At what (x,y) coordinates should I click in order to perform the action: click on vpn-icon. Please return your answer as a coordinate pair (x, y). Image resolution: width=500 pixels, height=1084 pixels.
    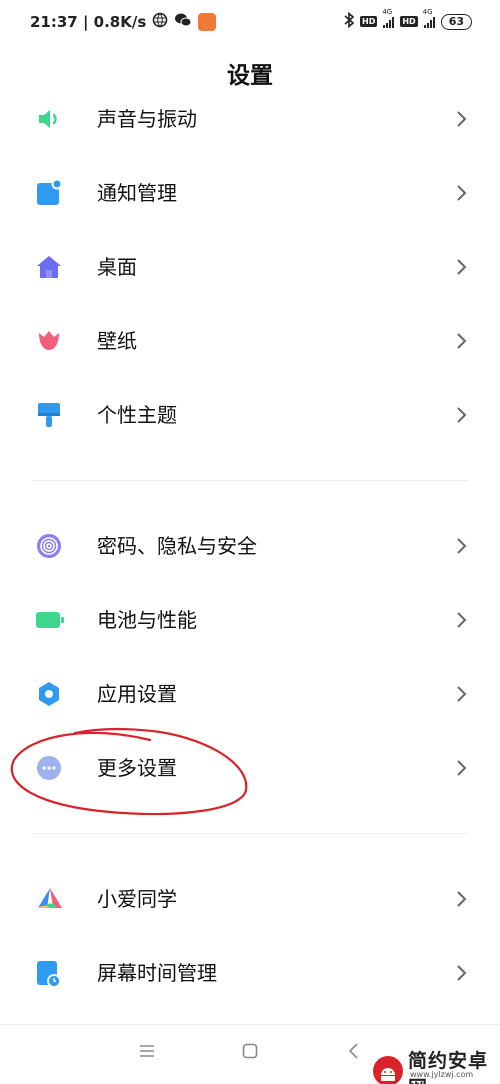
    Looking at the image, I should click on (160, 22).